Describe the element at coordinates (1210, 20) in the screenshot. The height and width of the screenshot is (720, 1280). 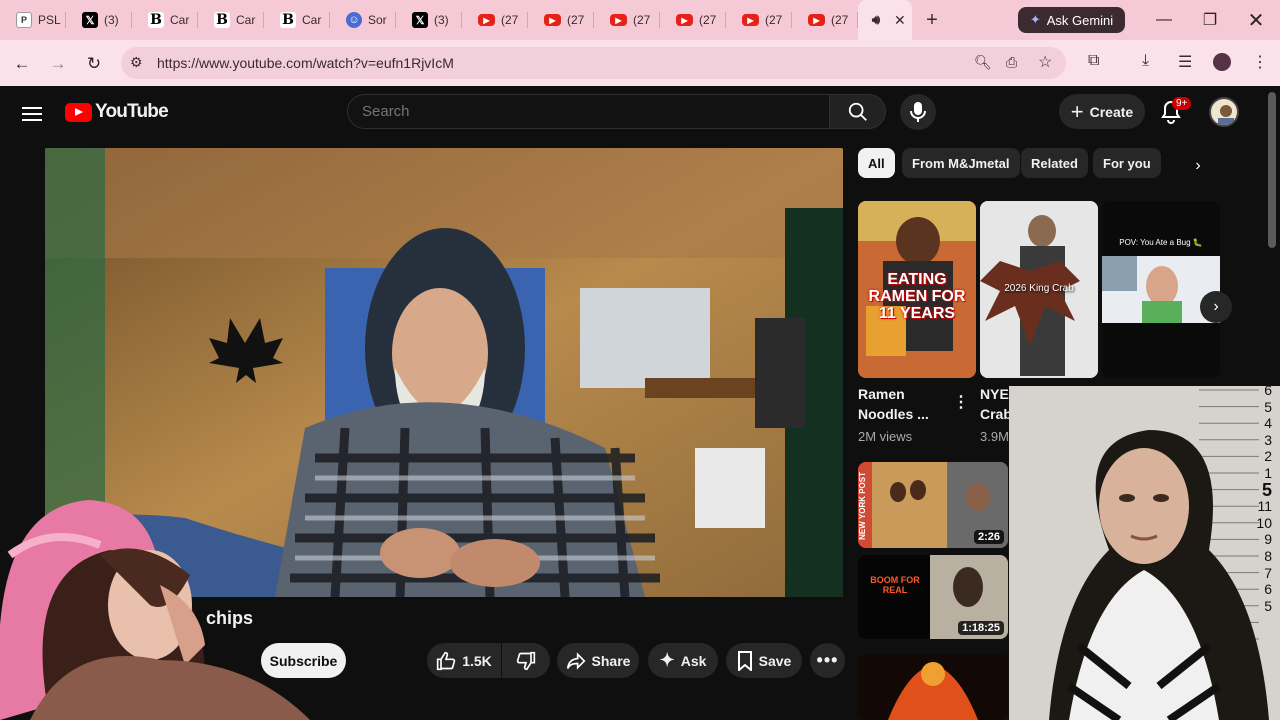
I see `restore-button: ❐` at that location.